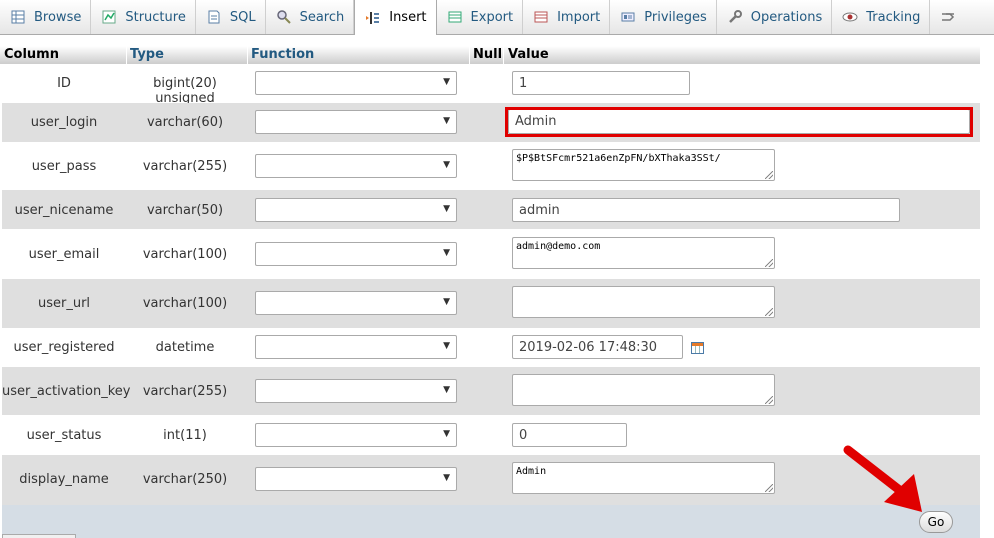  I want to click on tab-label: Tracking, so click(893, 17).